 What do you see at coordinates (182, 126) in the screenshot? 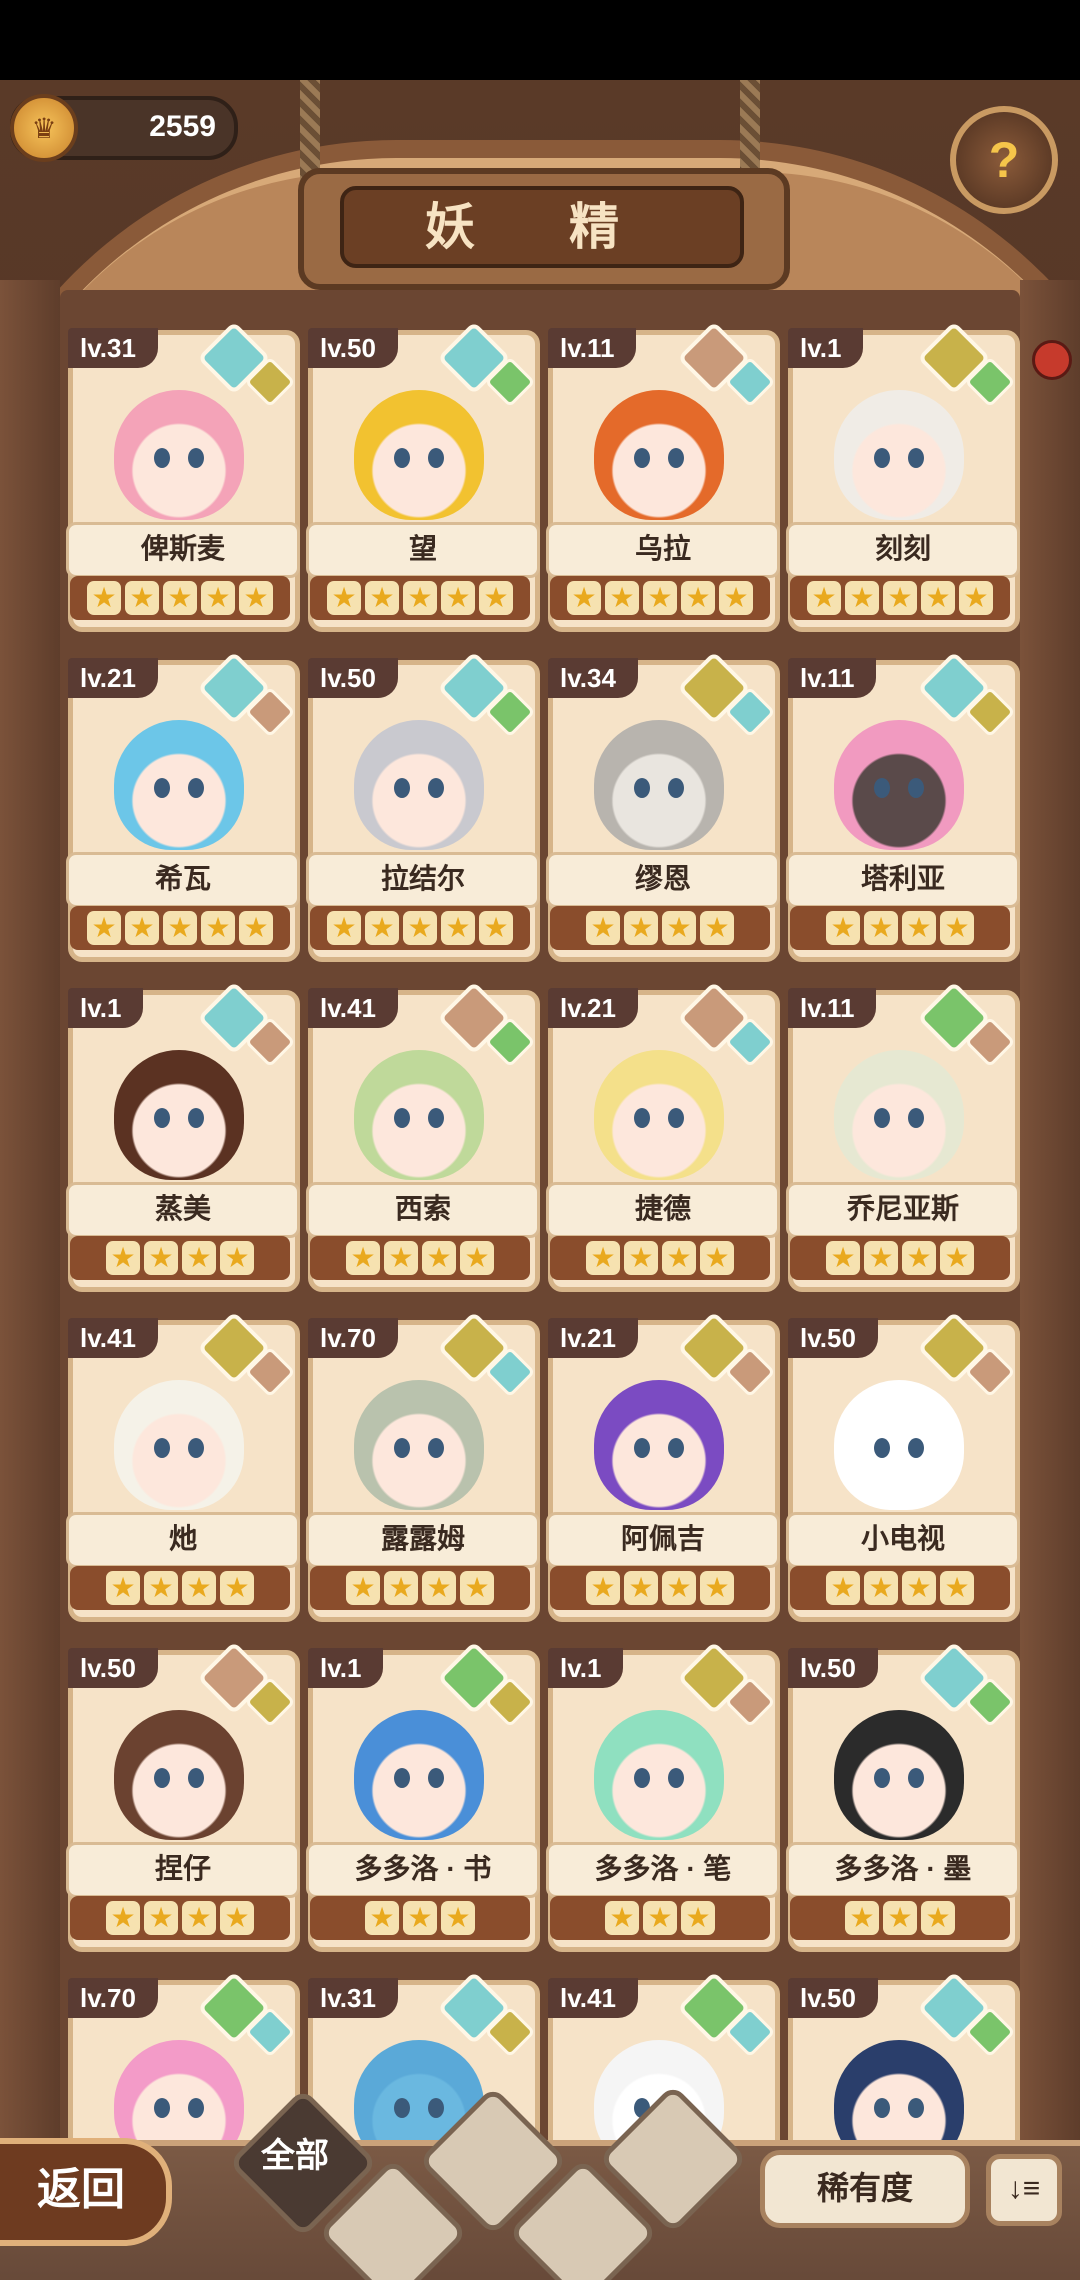
I see `coin-value: 2559` at bounding box center [182, 126].